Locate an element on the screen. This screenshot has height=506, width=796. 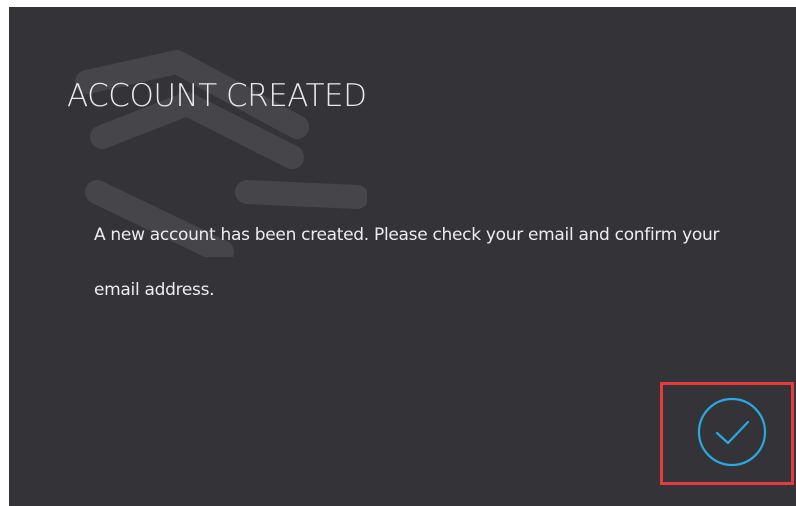
checkmark-circle-icon is located at coordinates (732, 432).